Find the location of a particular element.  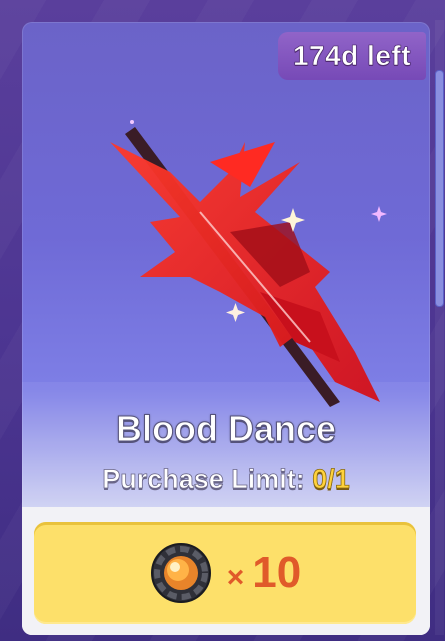

item-name: Blood Dance is located at coordinates (226, 429).